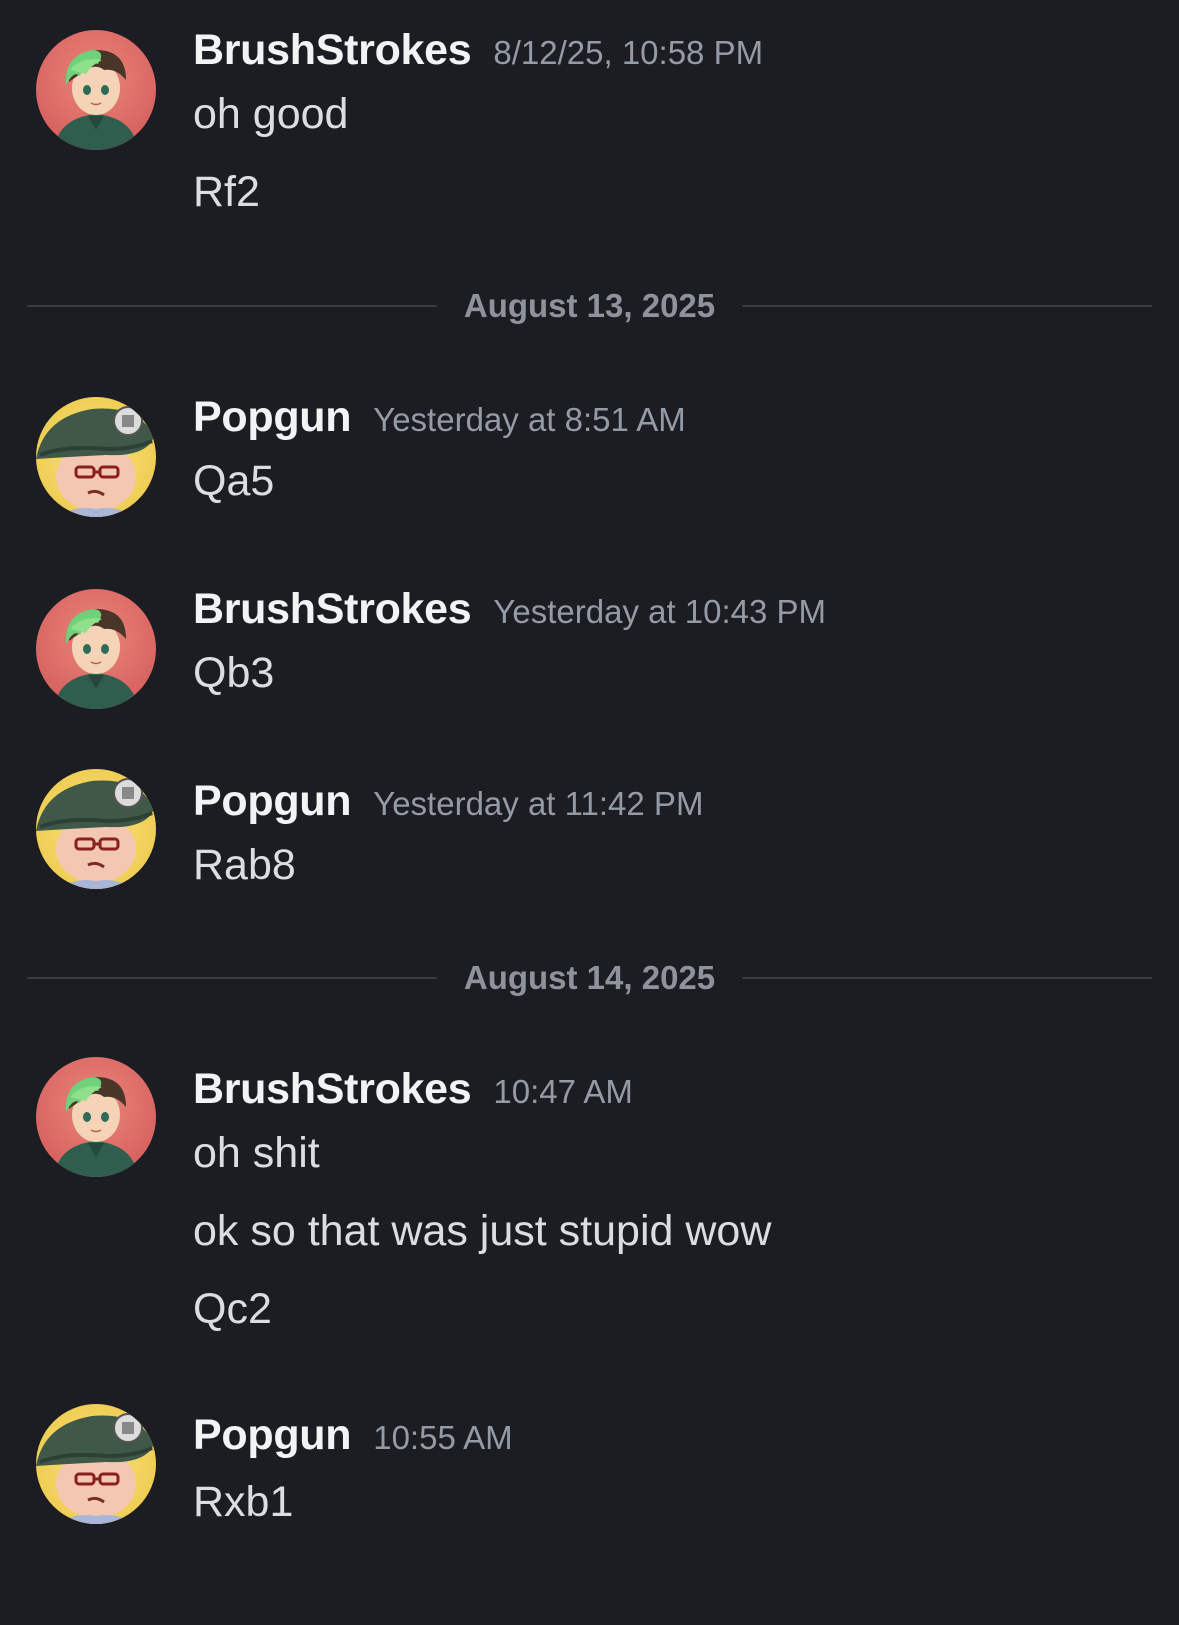 The image size is (1179, 1625). What do you see at coordinates (256, 1153) in the screenshot?
I see `message-text: oh shit` at bounding box center [256, 1153].